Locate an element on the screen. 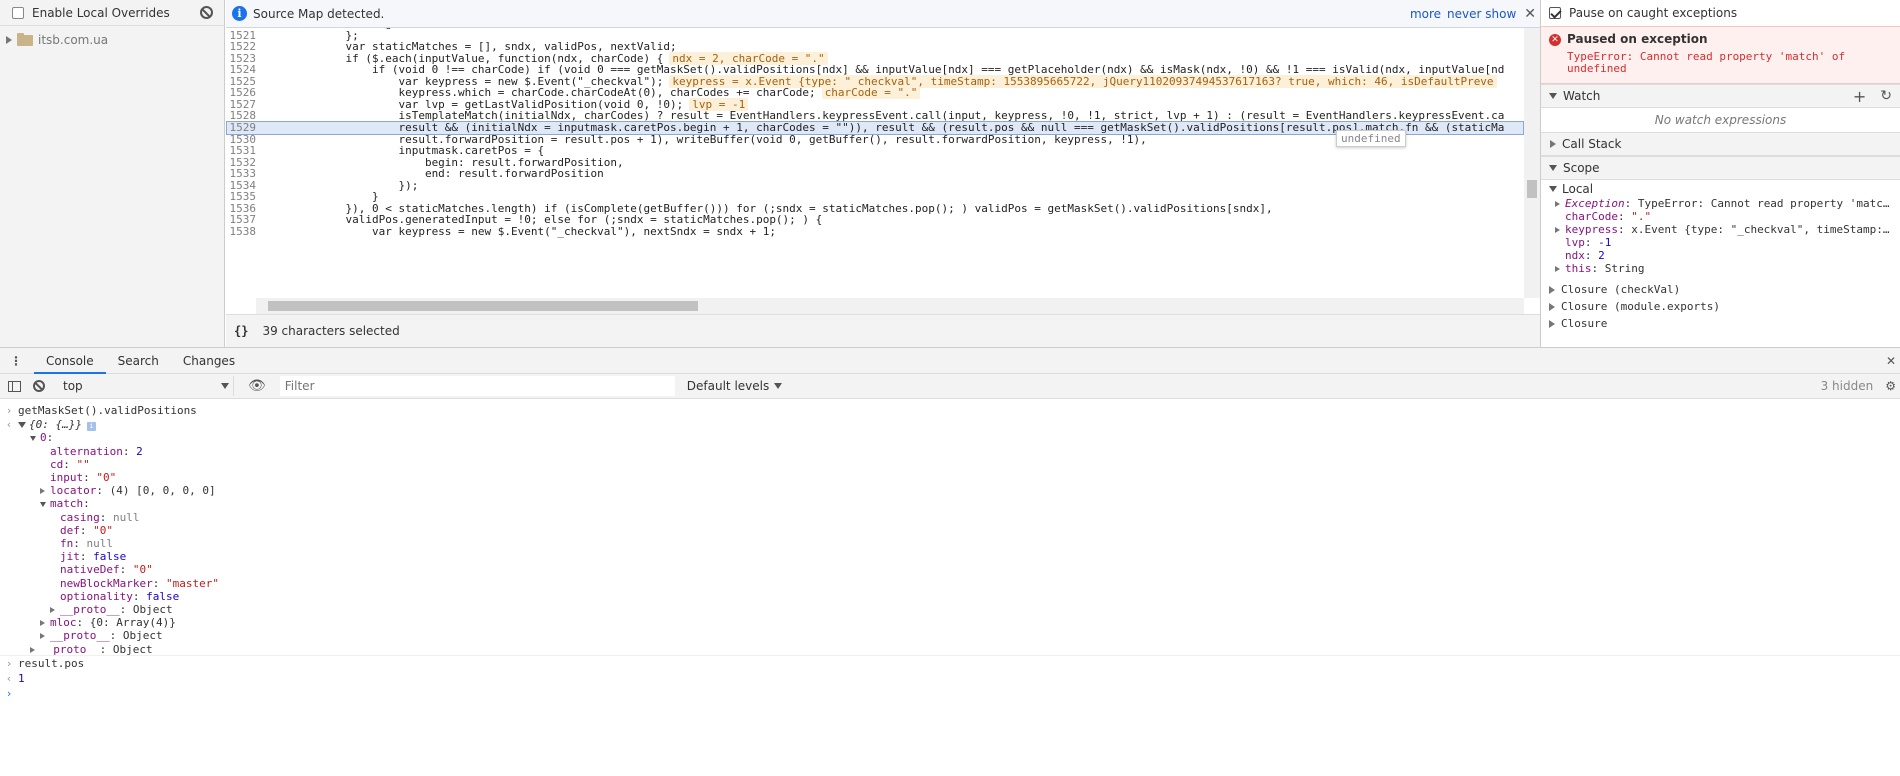 This screenshot has width=1900, height=776. add-watch-icon: + is located at coordinates (1859, 96).